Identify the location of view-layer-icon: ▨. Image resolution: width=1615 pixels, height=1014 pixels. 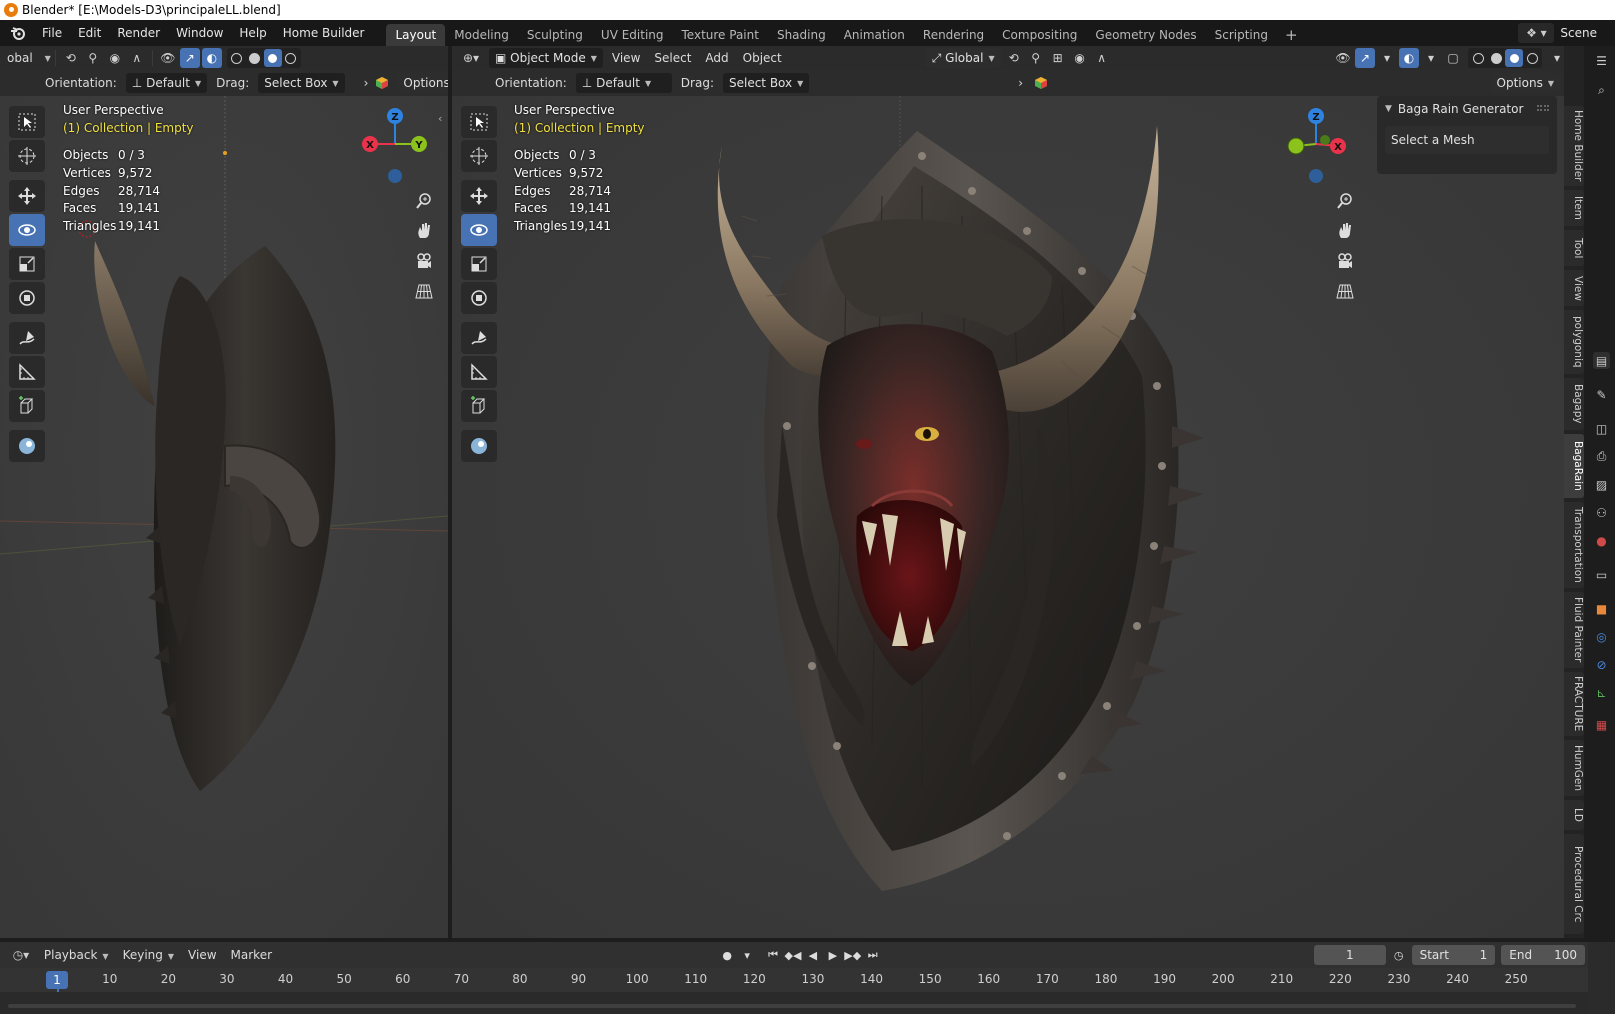
(1601, 484).